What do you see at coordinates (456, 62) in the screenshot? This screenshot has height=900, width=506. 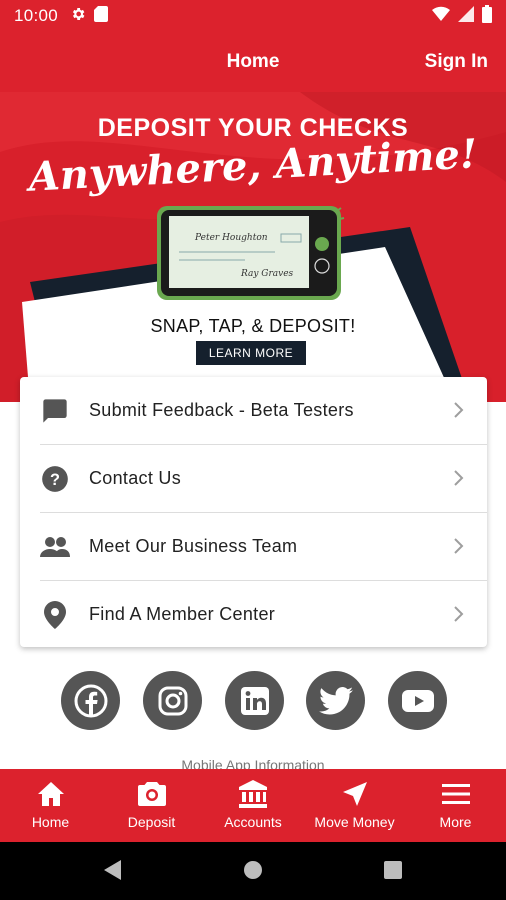 I see `sign-in-button: Sign In` at bounding box center [456, 62].